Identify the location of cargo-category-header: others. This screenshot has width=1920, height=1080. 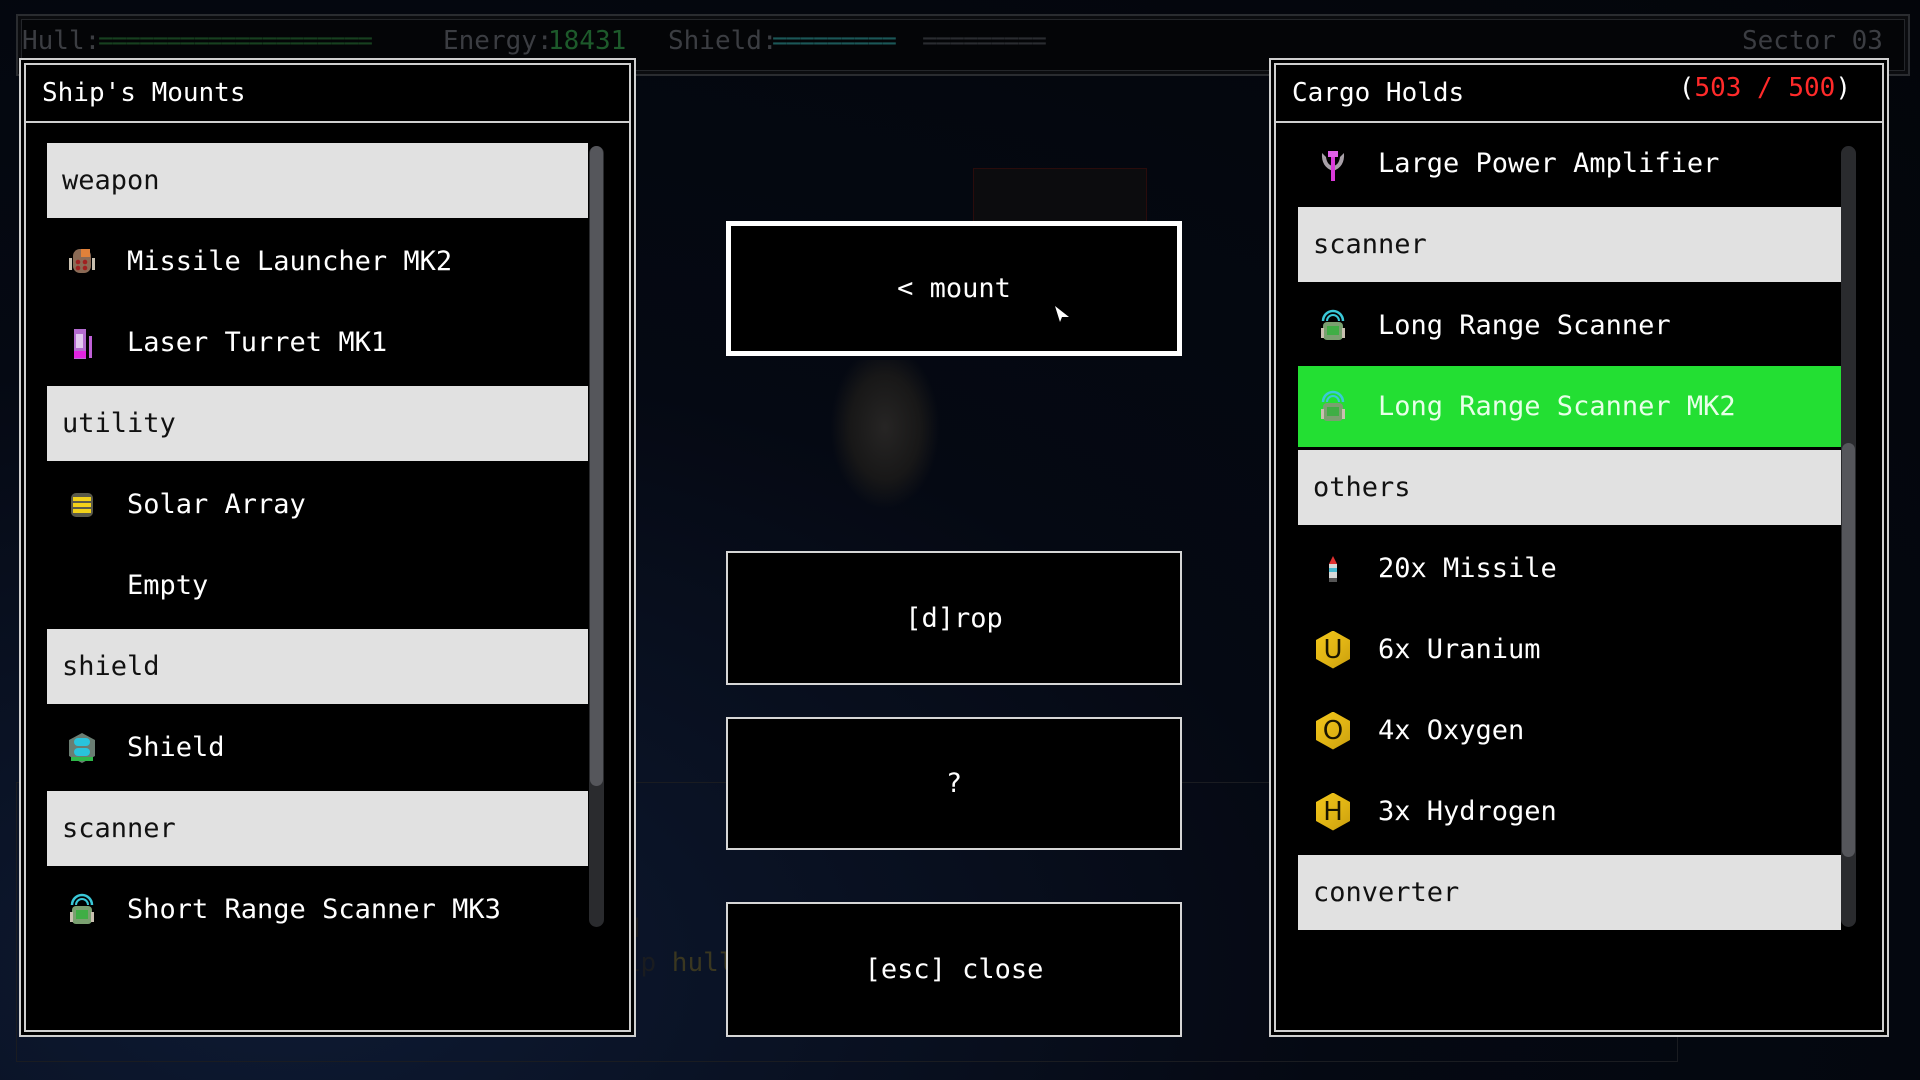
(1569, 487).